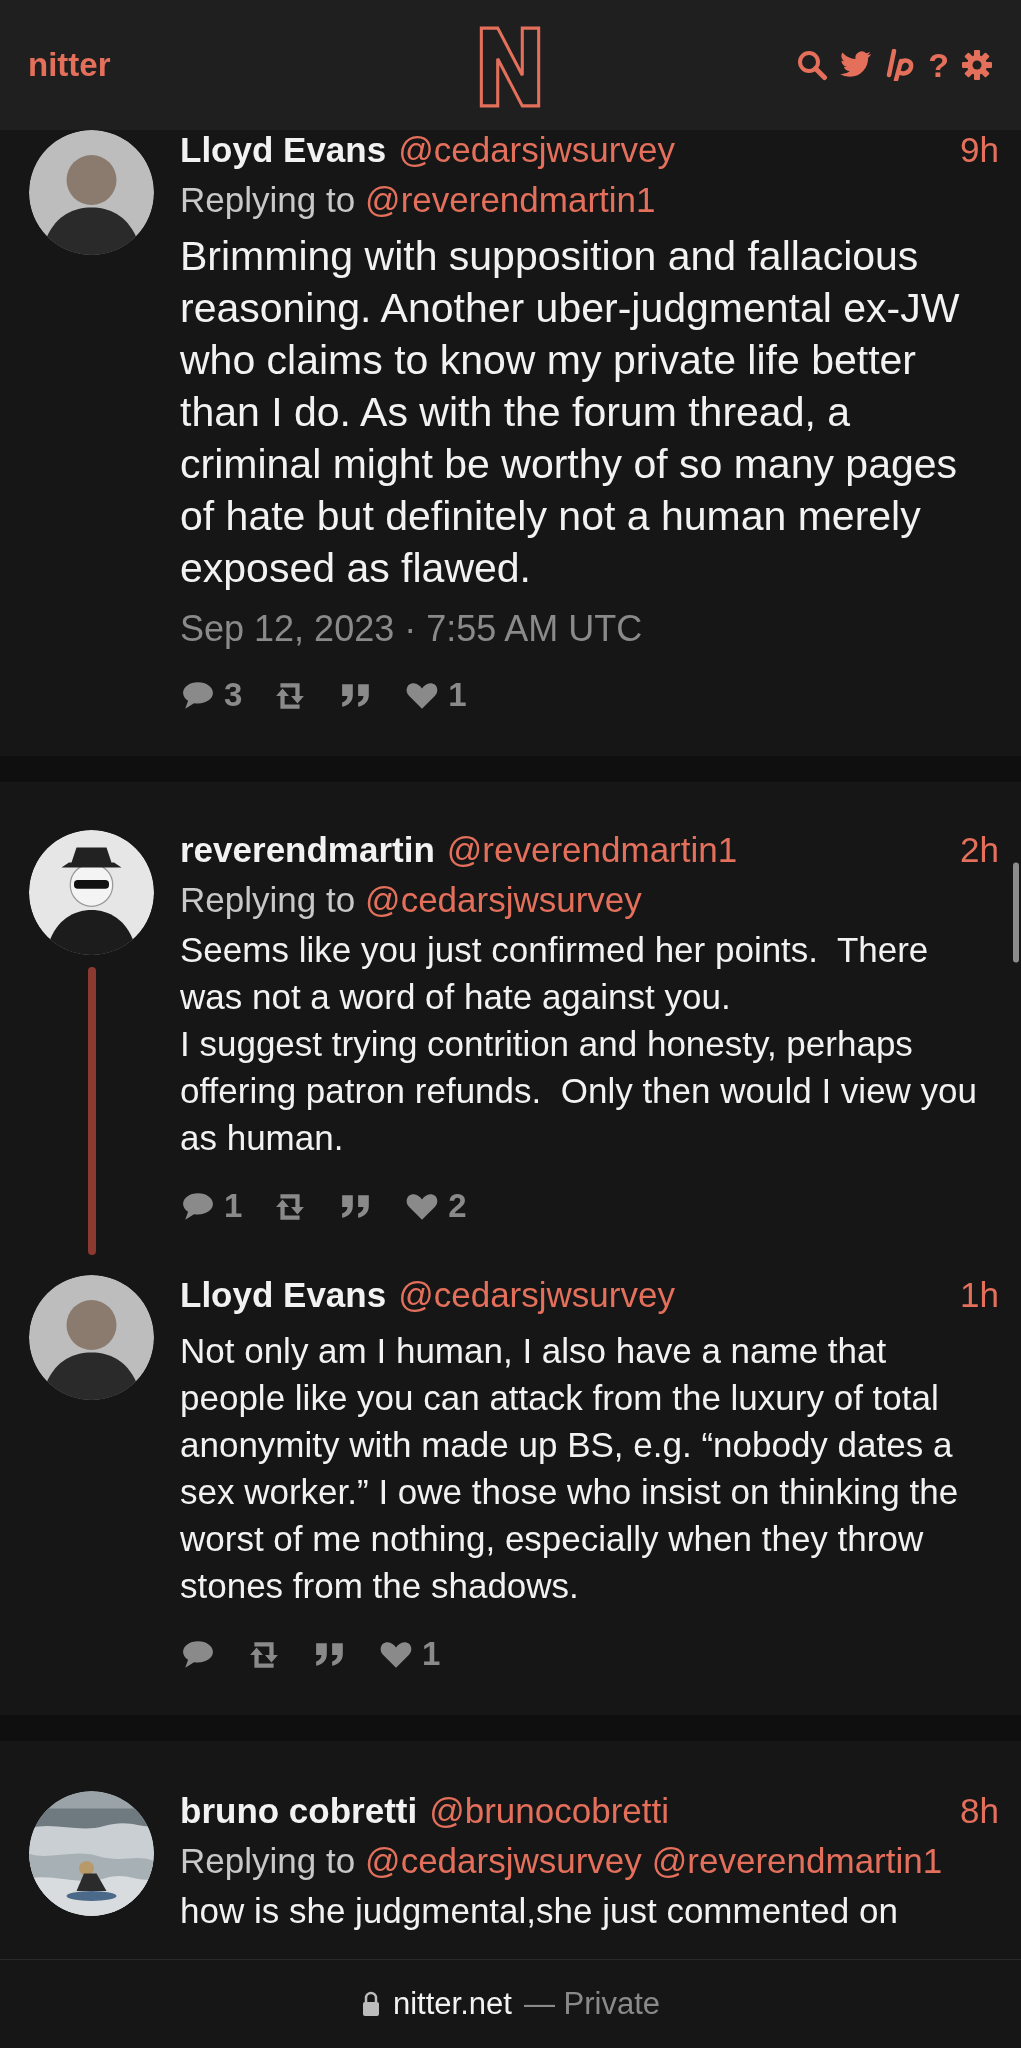 The width and height of the screenshot is (1021, 2048). What do you see at coordinates (457, 1206) in the screenshot?
I see `stat-count: 2` at bounding box center [457, 1206].